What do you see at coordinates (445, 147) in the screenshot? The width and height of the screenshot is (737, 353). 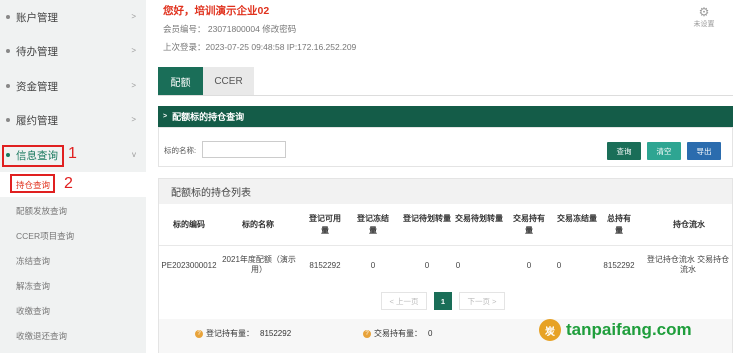 I see `query-form: 标的名称: 查询 清空 导出` at bounding box center [445, 147].